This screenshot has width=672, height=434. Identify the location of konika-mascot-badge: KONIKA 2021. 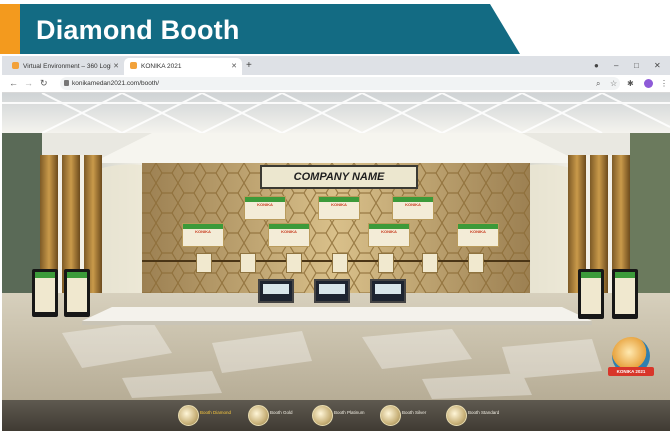
(631, 360).